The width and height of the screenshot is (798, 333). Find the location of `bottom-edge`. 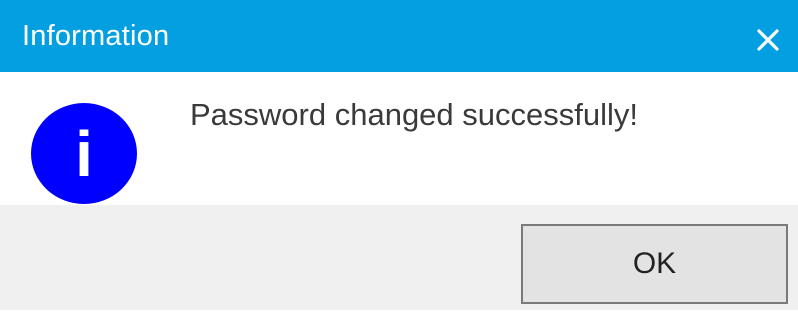

bottom-edge is located at coordinates (399, 321).